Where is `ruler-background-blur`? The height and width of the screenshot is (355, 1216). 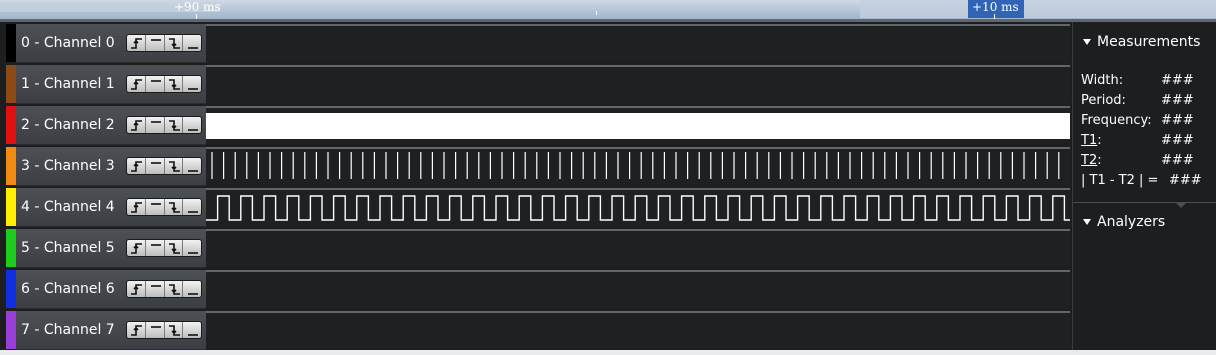
ruler-background-blur is located at coordinates (1038, 9).